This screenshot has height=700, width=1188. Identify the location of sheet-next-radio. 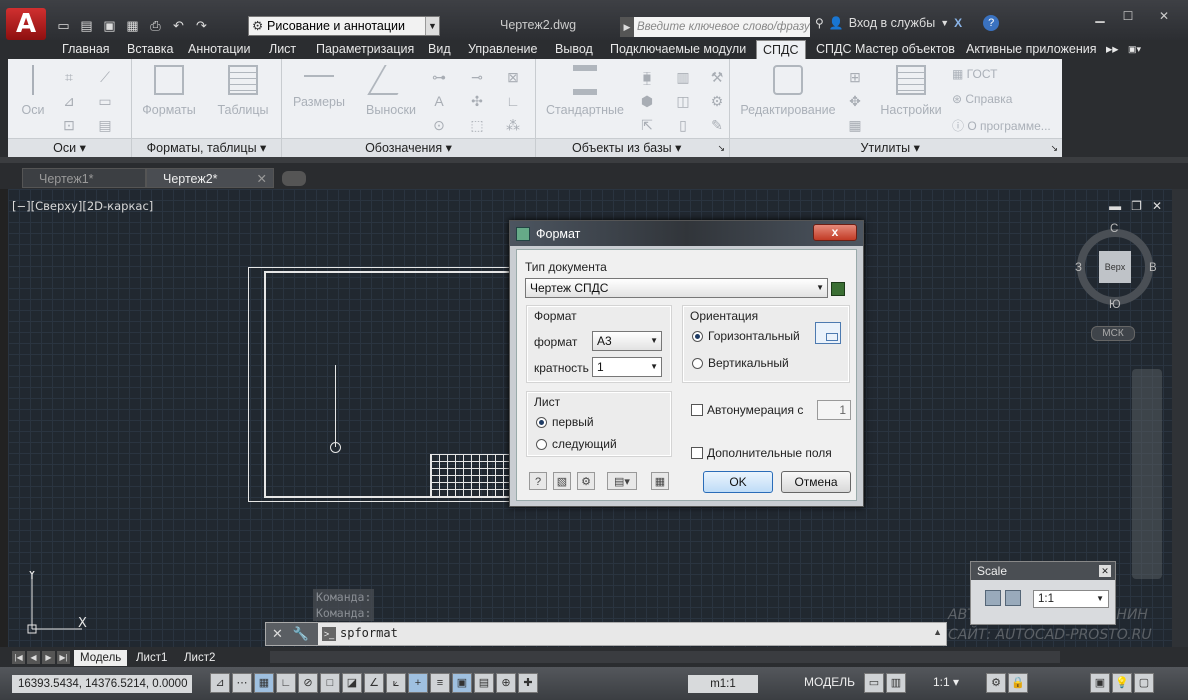
(541, 444).